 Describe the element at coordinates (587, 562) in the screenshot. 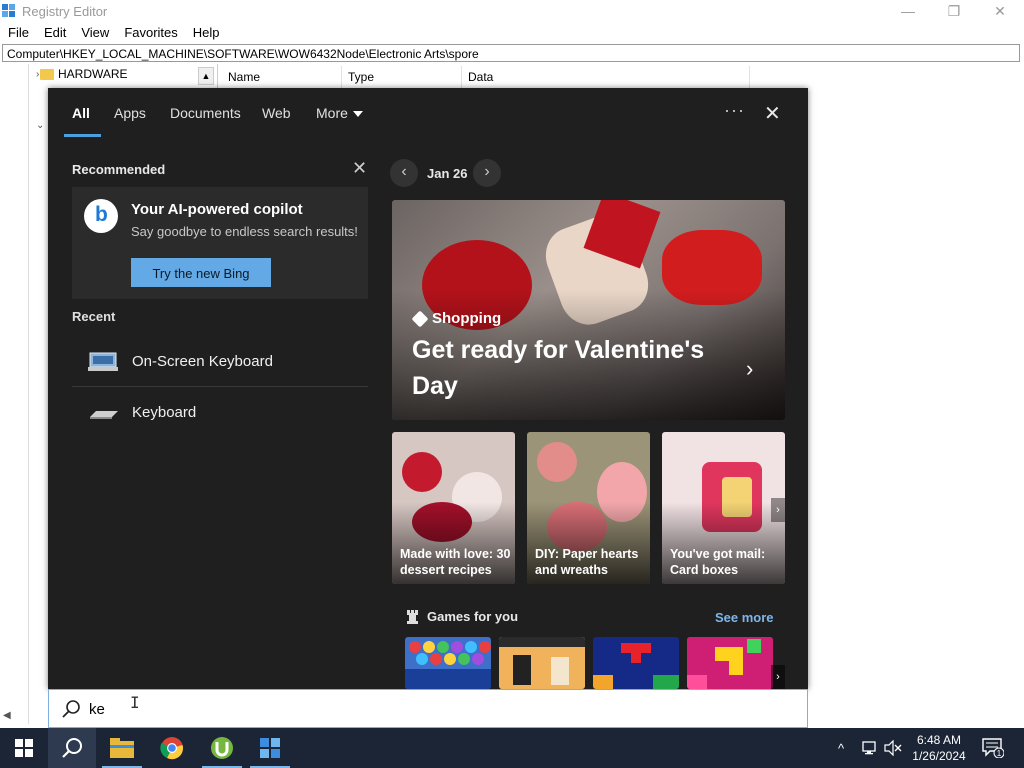

I see `tile-caption: DIY: Paper hearts and wreaths` at that location.